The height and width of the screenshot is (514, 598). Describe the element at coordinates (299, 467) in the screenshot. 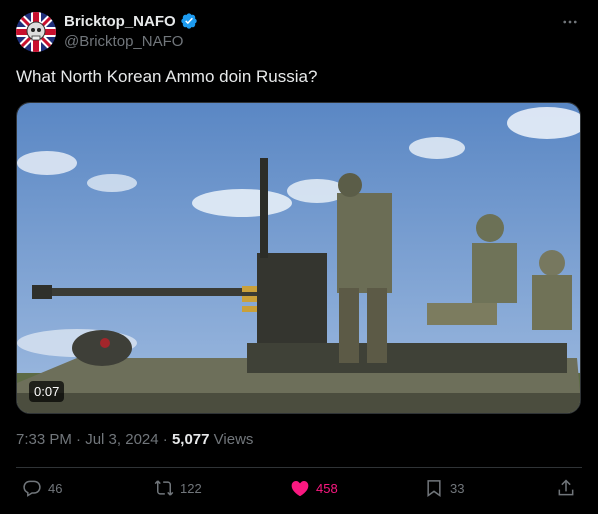

I see `divider` at that location.